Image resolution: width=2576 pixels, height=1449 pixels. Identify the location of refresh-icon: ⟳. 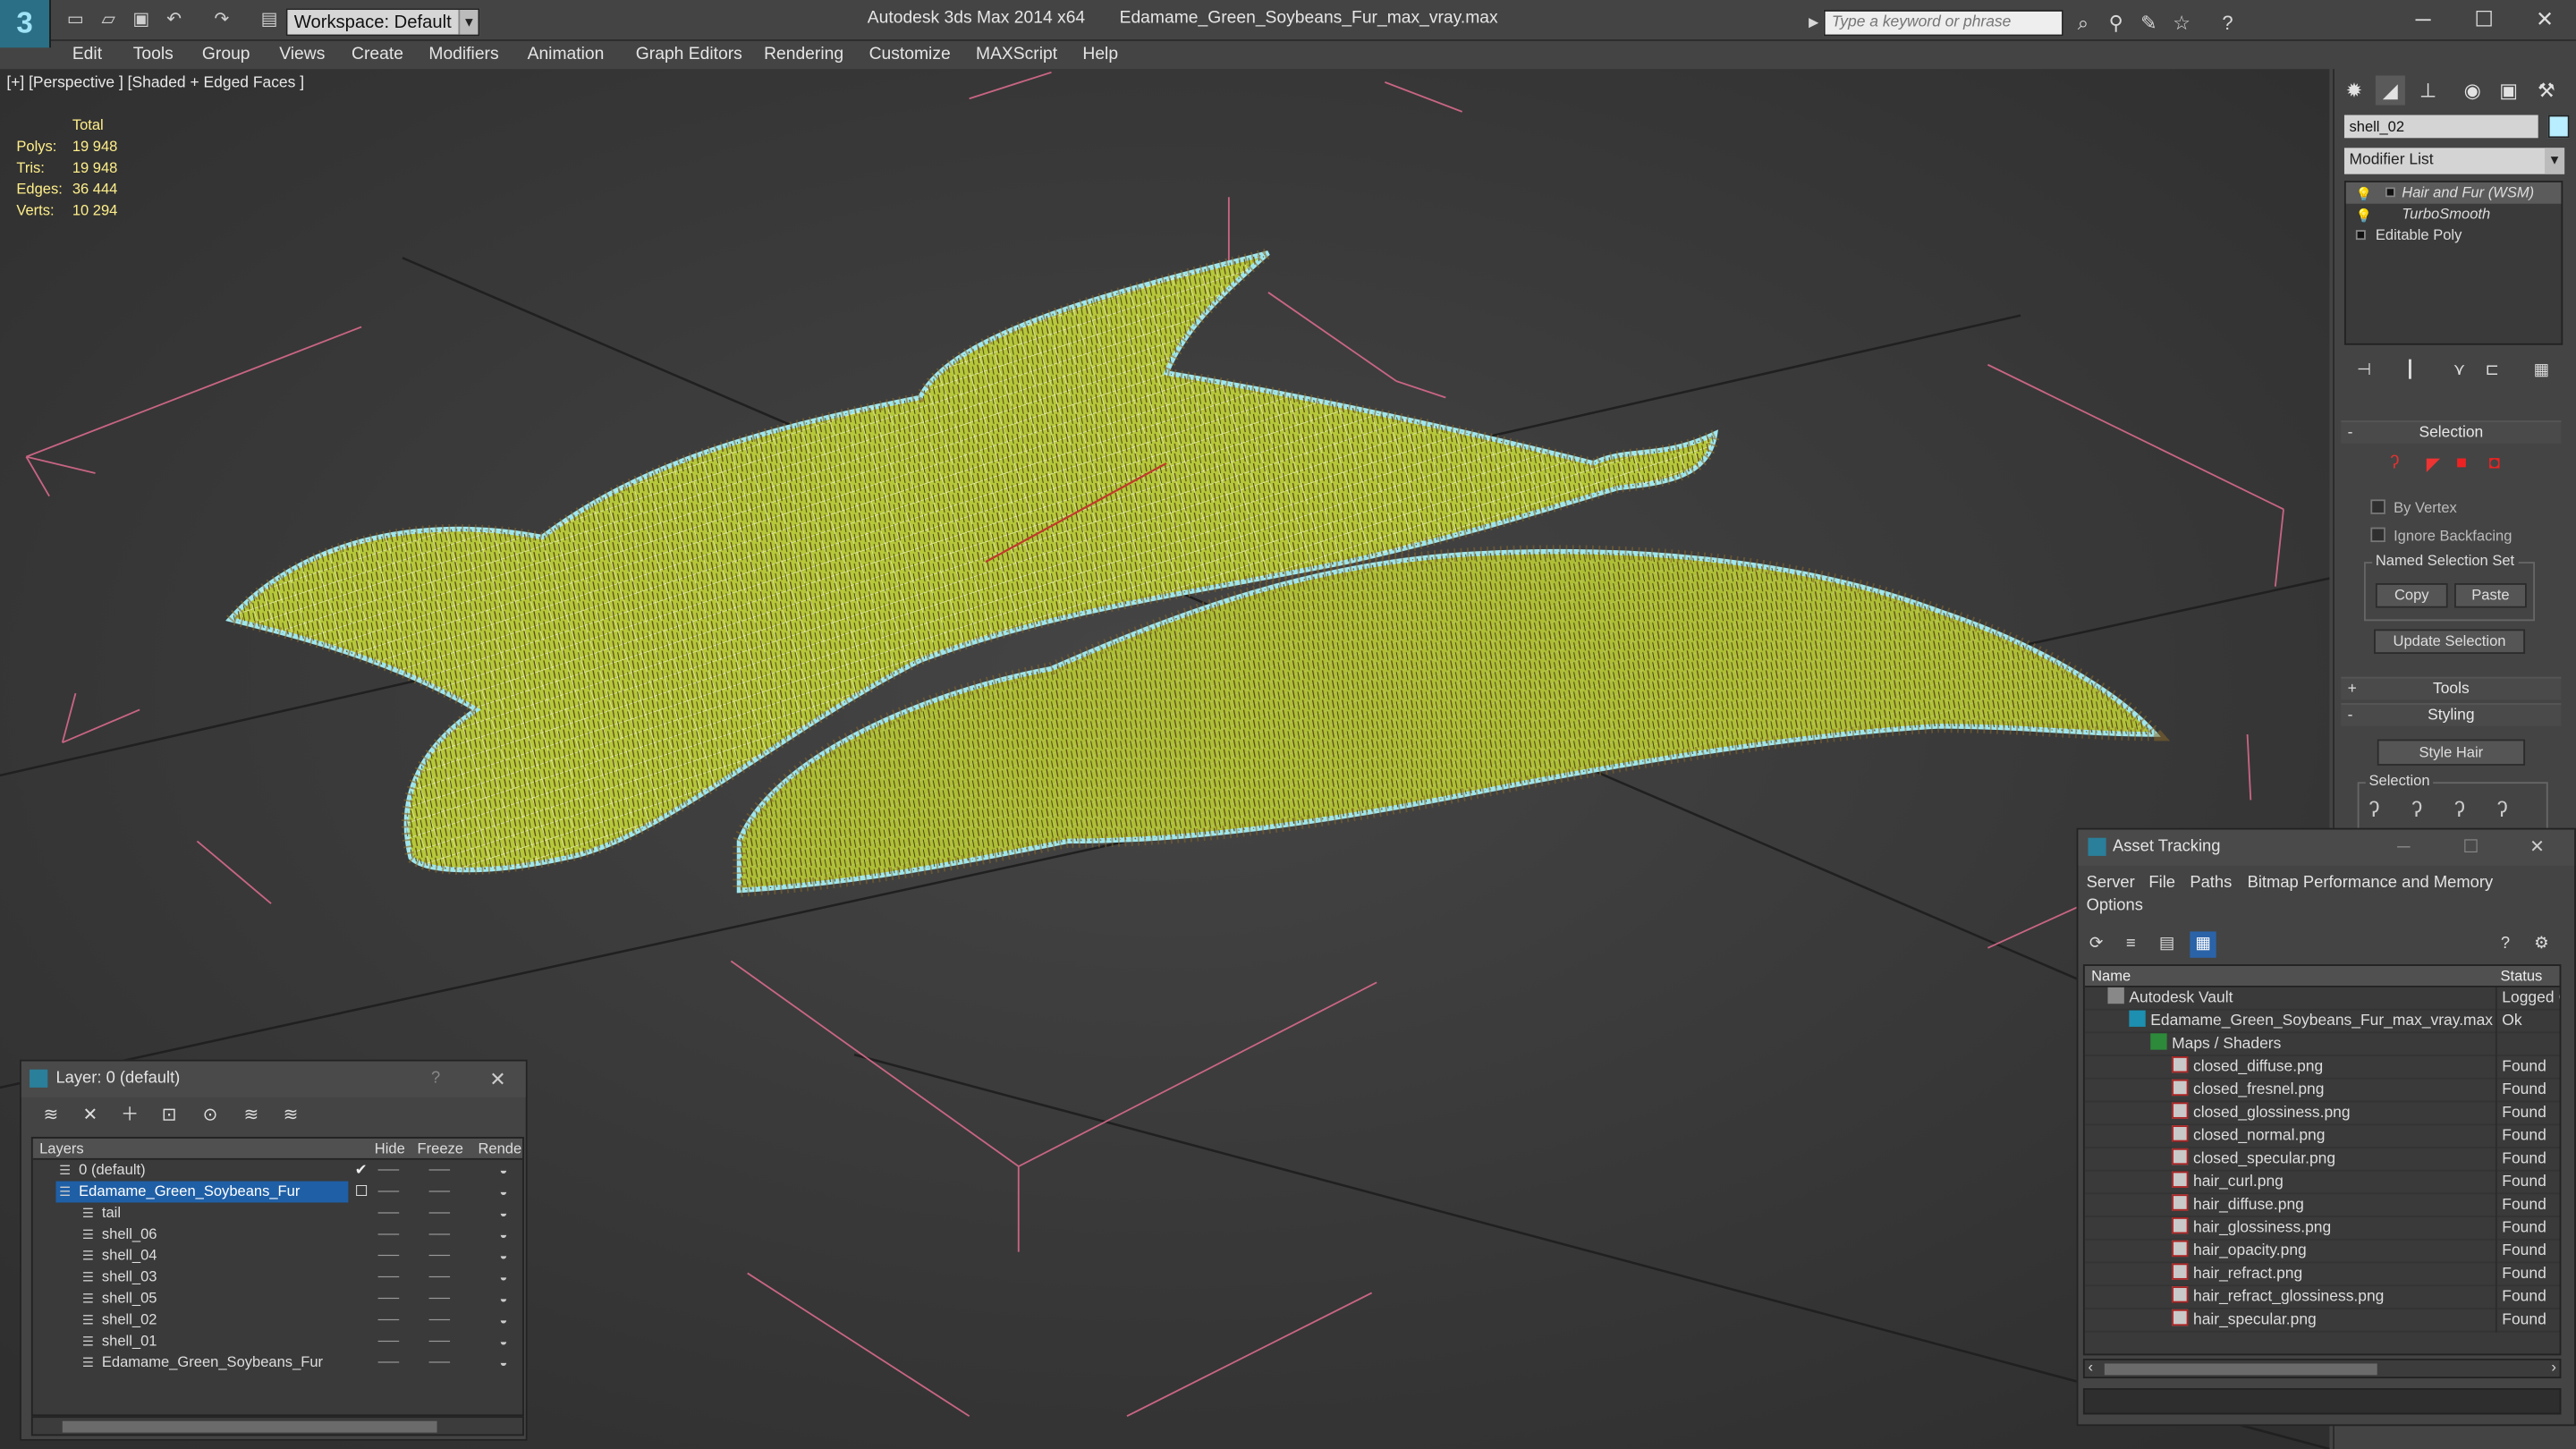
(2096, 944).